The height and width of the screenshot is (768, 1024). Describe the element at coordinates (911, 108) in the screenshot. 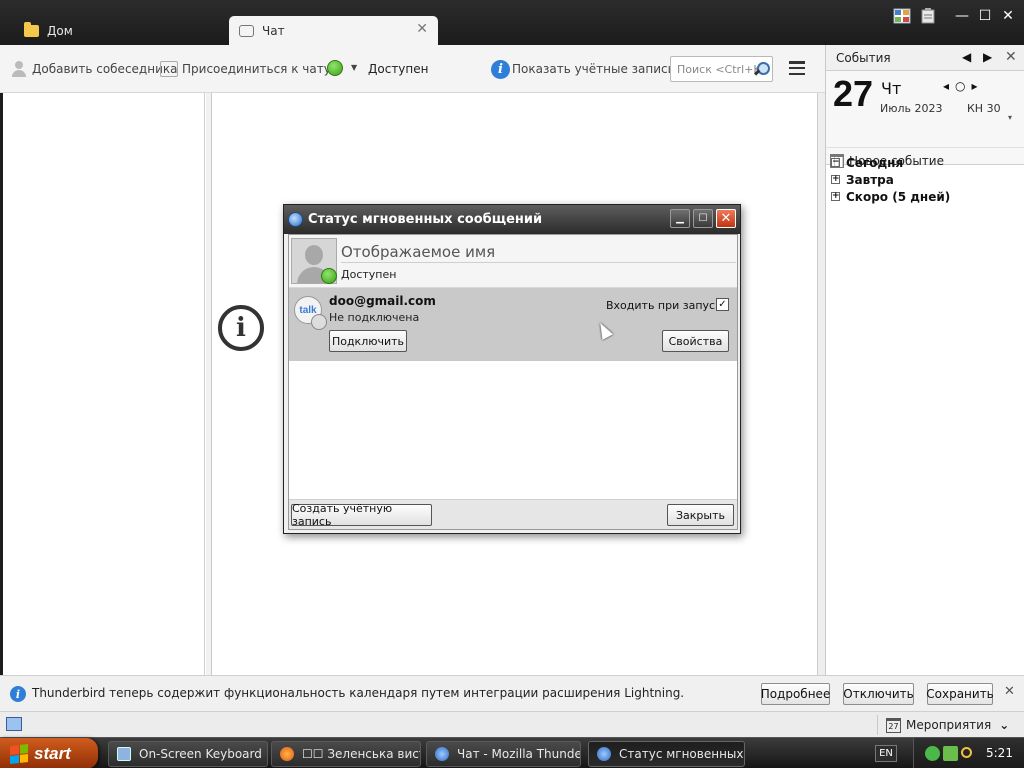

I see `month-year: Июль 2023` at that location.